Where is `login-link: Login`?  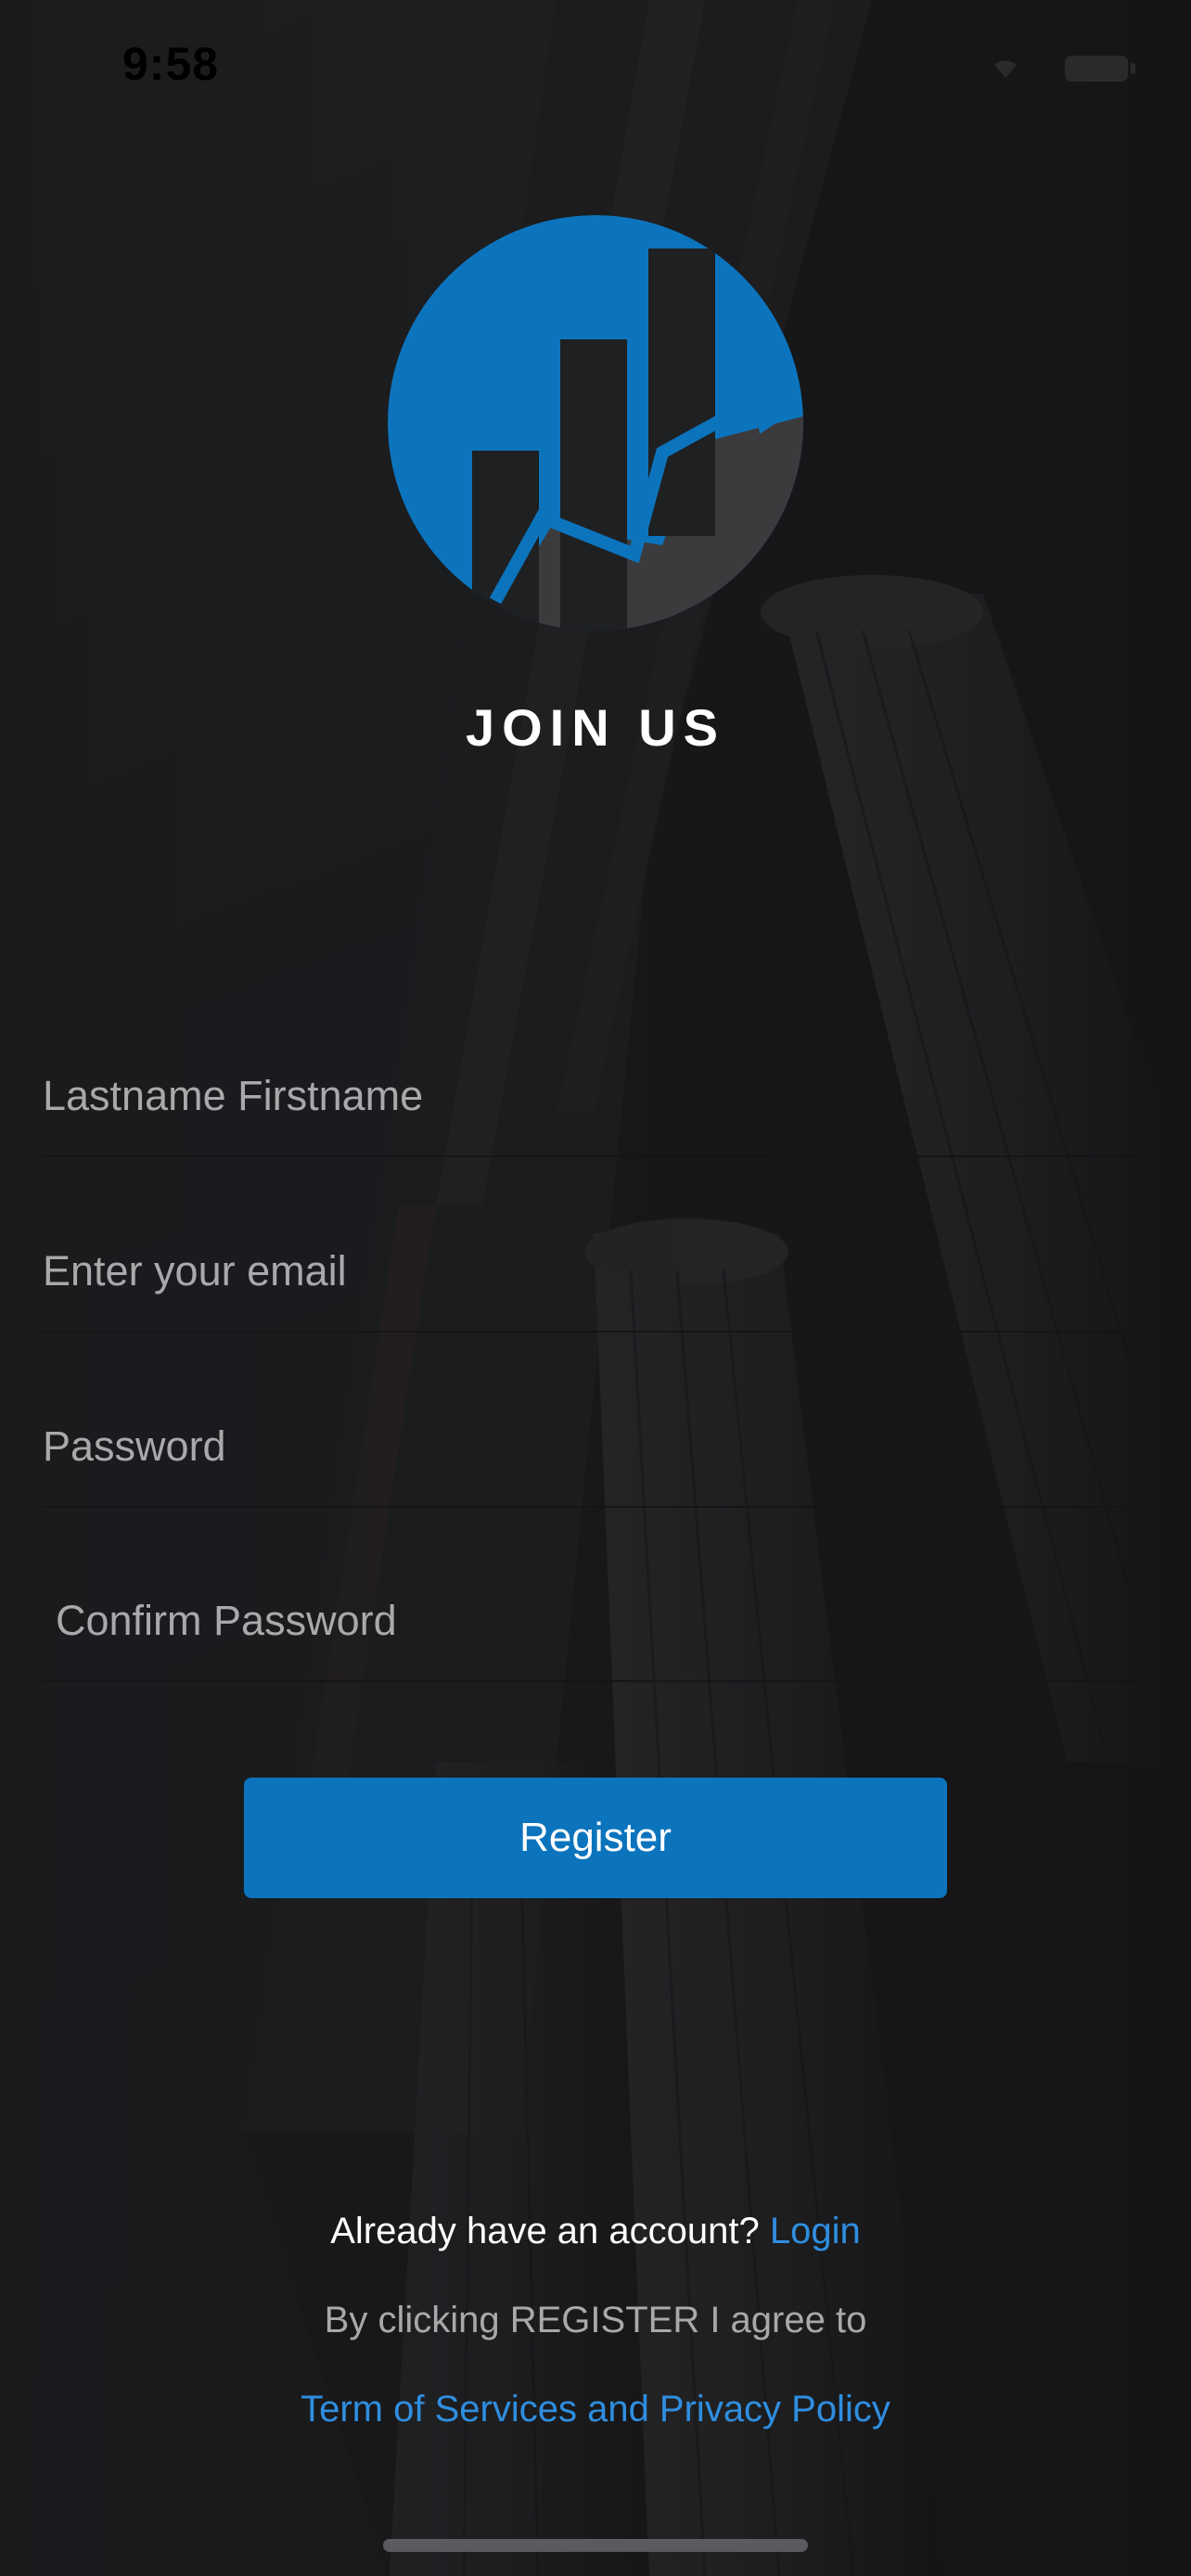
login-link: Login is located at coordinates (816, 2231).